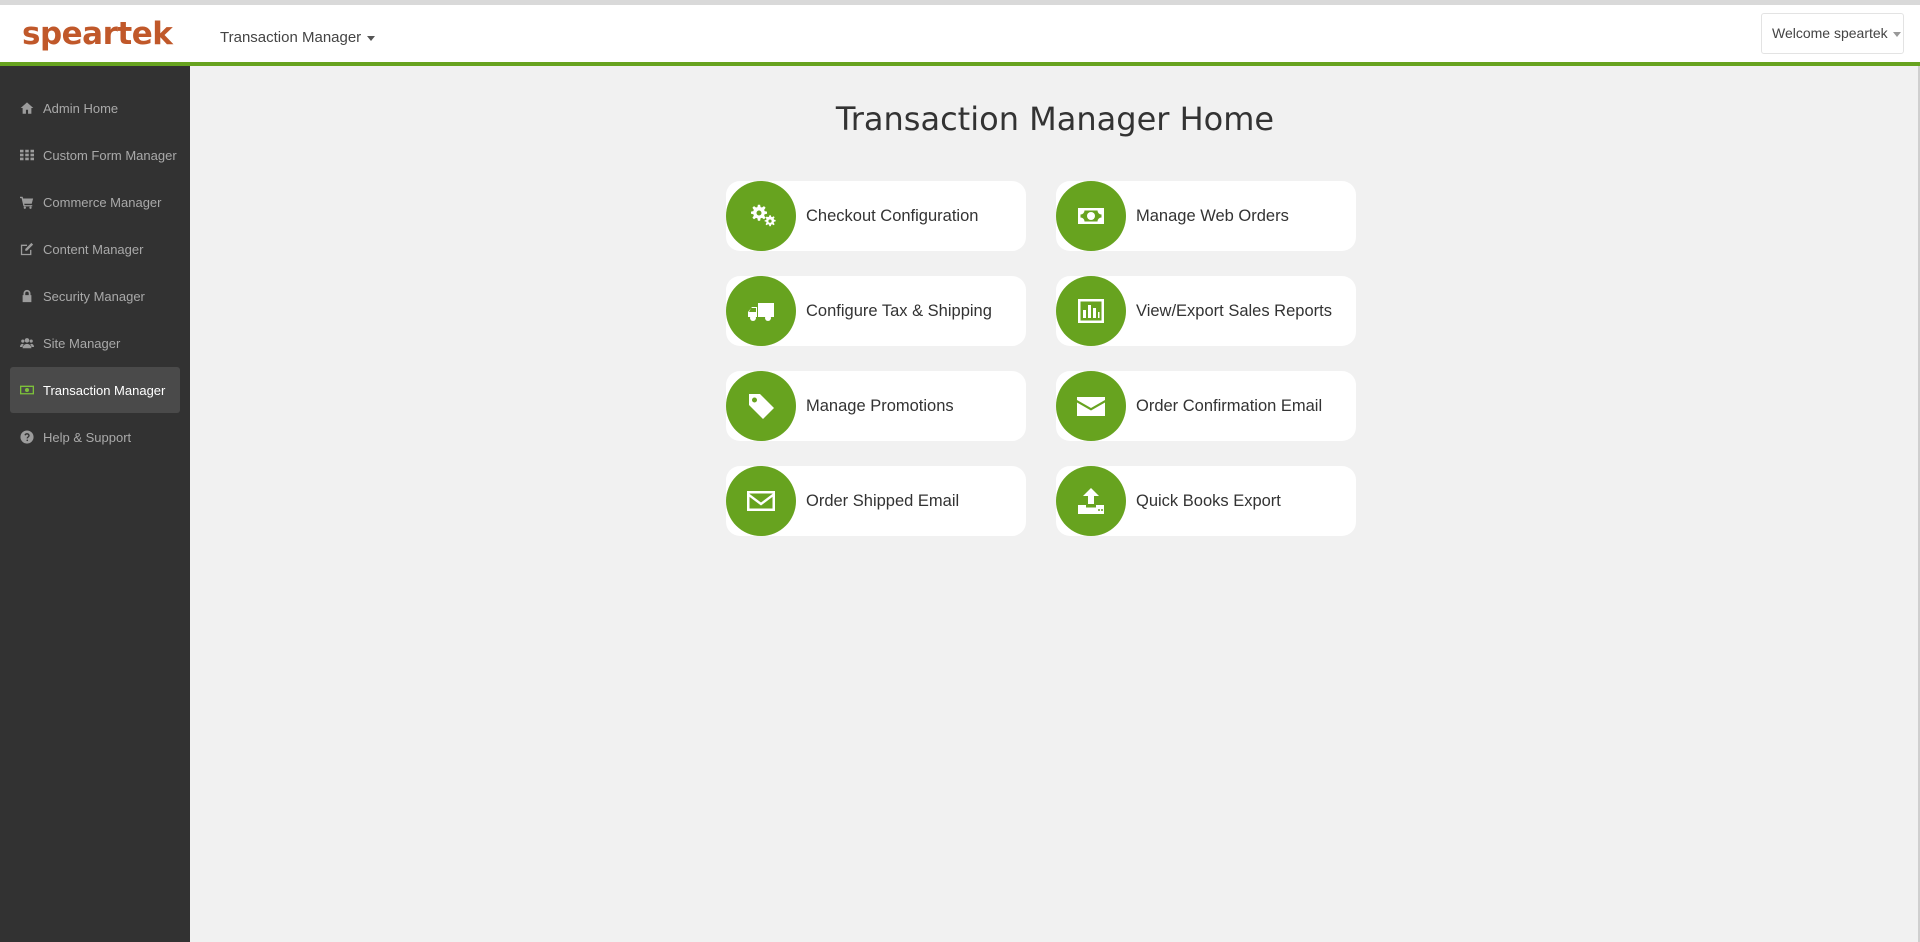 This screenshot has height=942, width=1920. Describe the element at coordinates (761, 501) in the screenshot. I see `envelope-outline-icon` at that location.